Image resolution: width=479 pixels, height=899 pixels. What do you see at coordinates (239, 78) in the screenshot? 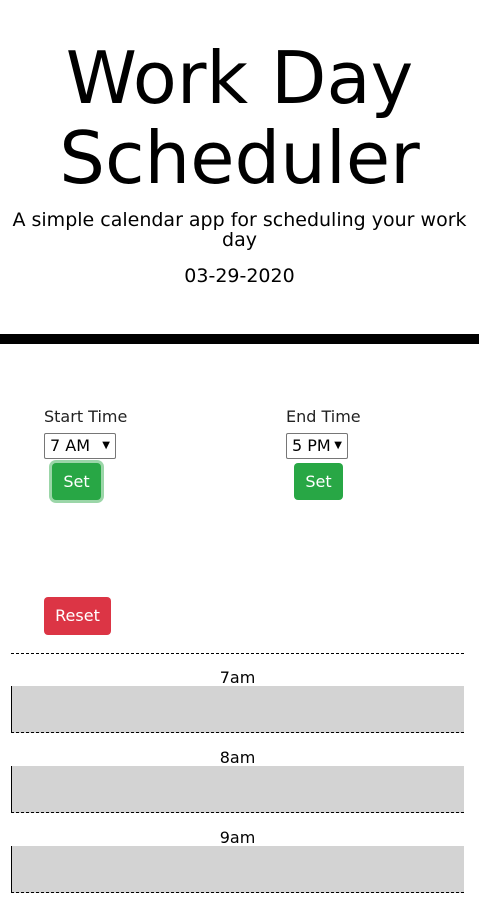
I see `title-line-1: Work Day` at bounding box center [239, 78].